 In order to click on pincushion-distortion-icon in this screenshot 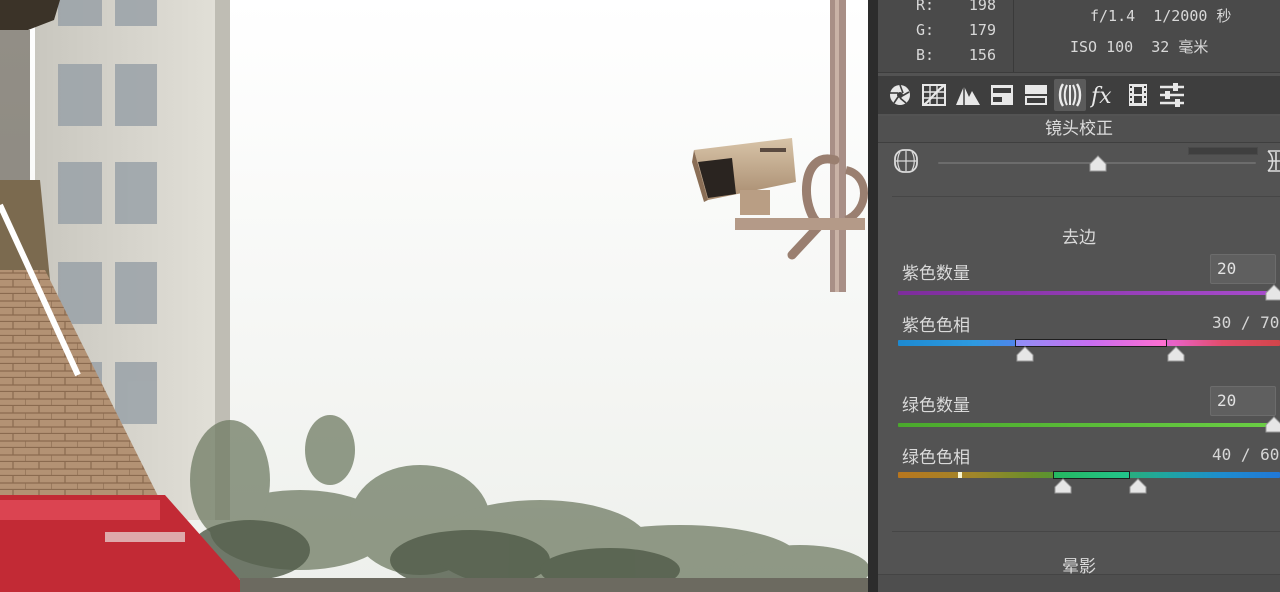, I will do `click(1273, 161)`.